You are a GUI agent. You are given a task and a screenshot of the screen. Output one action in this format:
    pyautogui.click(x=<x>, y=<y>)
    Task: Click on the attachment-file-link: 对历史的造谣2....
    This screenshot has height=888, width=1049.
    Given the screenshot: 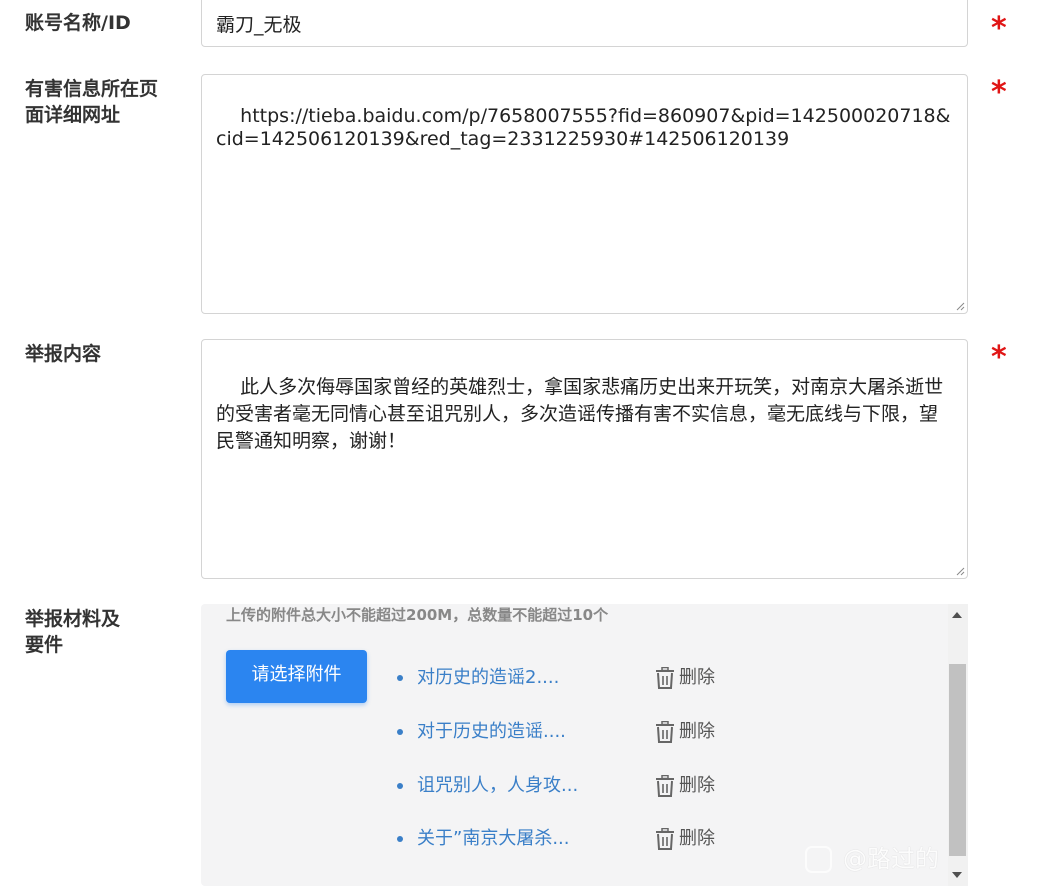 What is the action you would take?
    pyautogui.click(x=488, y=678)
    